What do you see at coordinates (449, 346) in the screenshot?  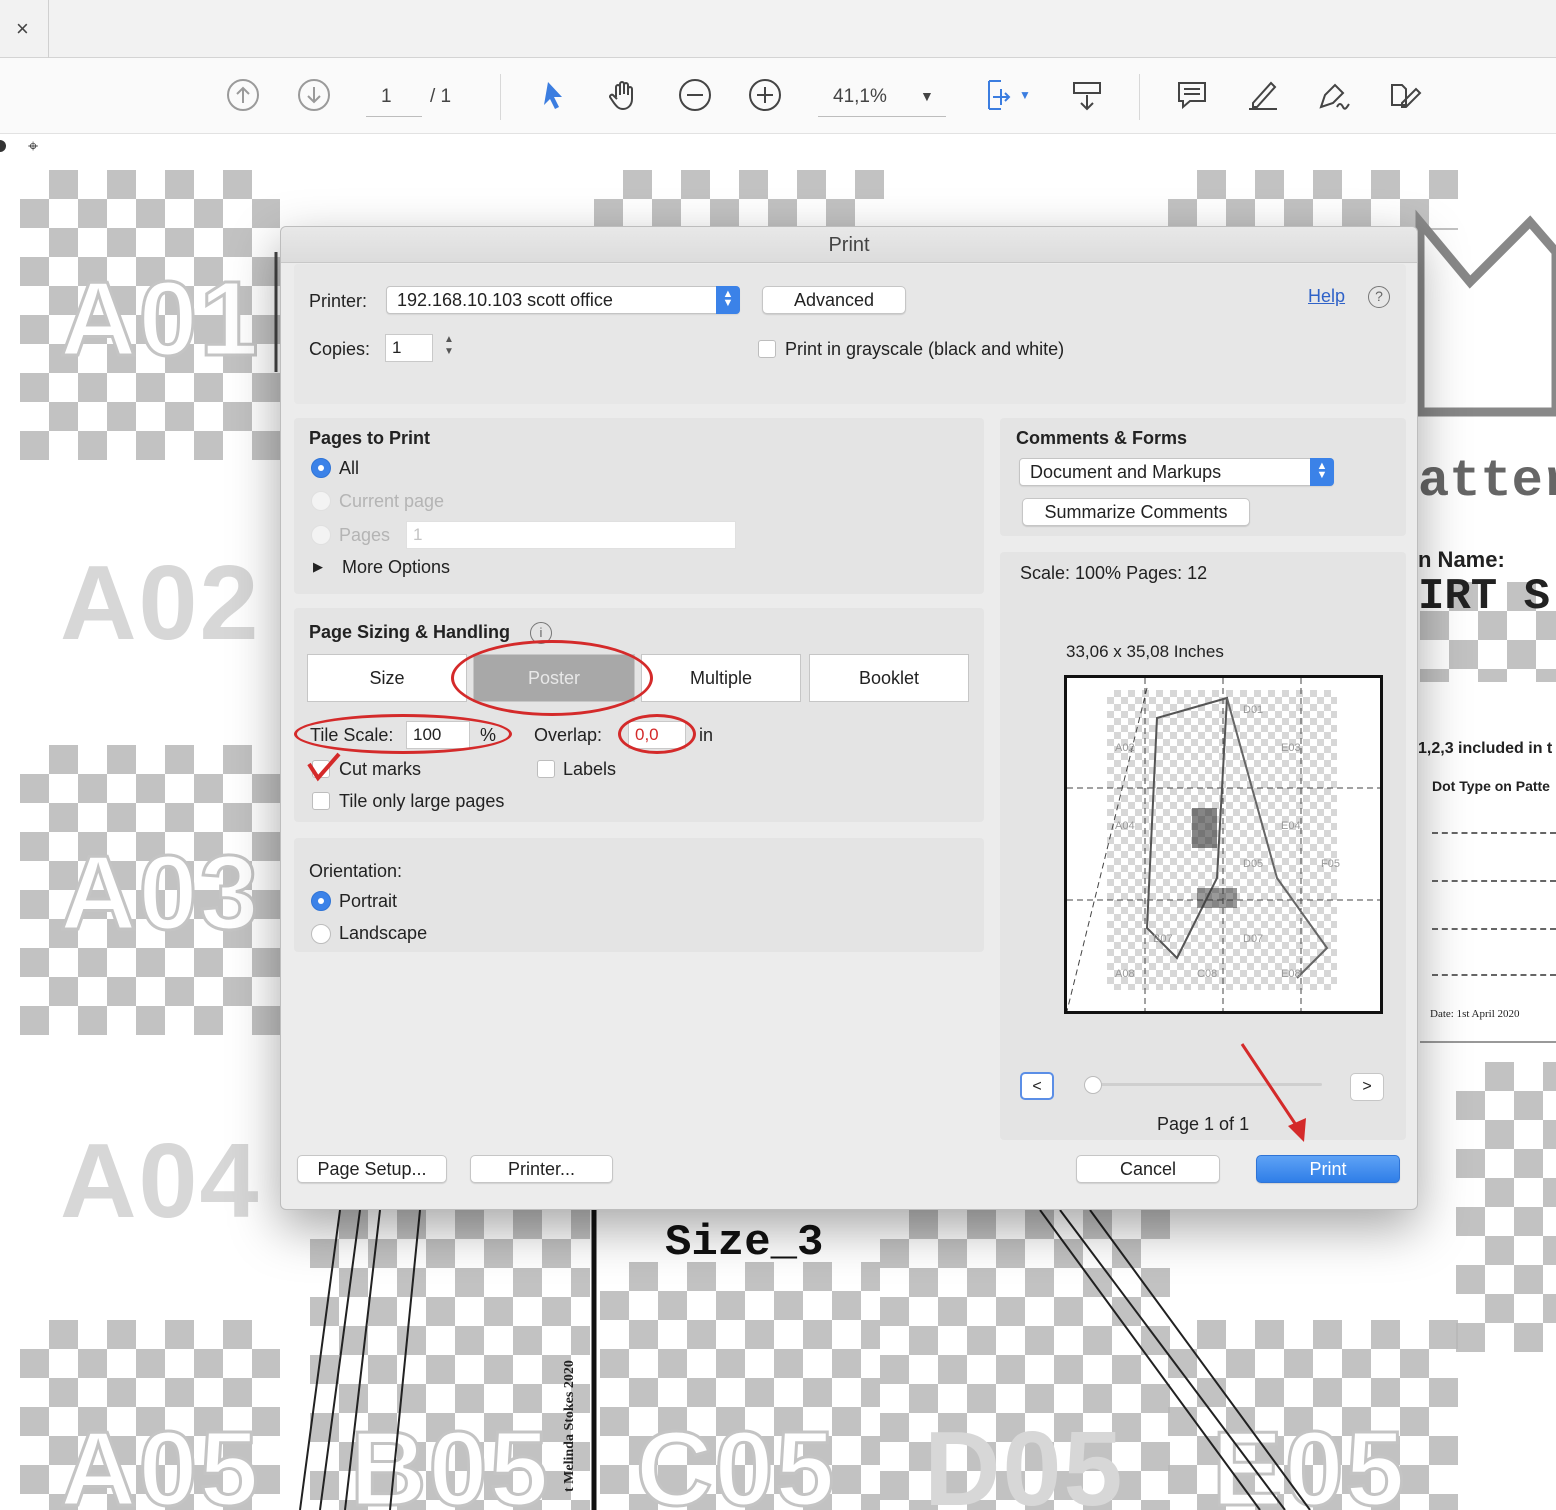 I see `copies-stepper: ▲ ▼` at bounding box center [449, 346].